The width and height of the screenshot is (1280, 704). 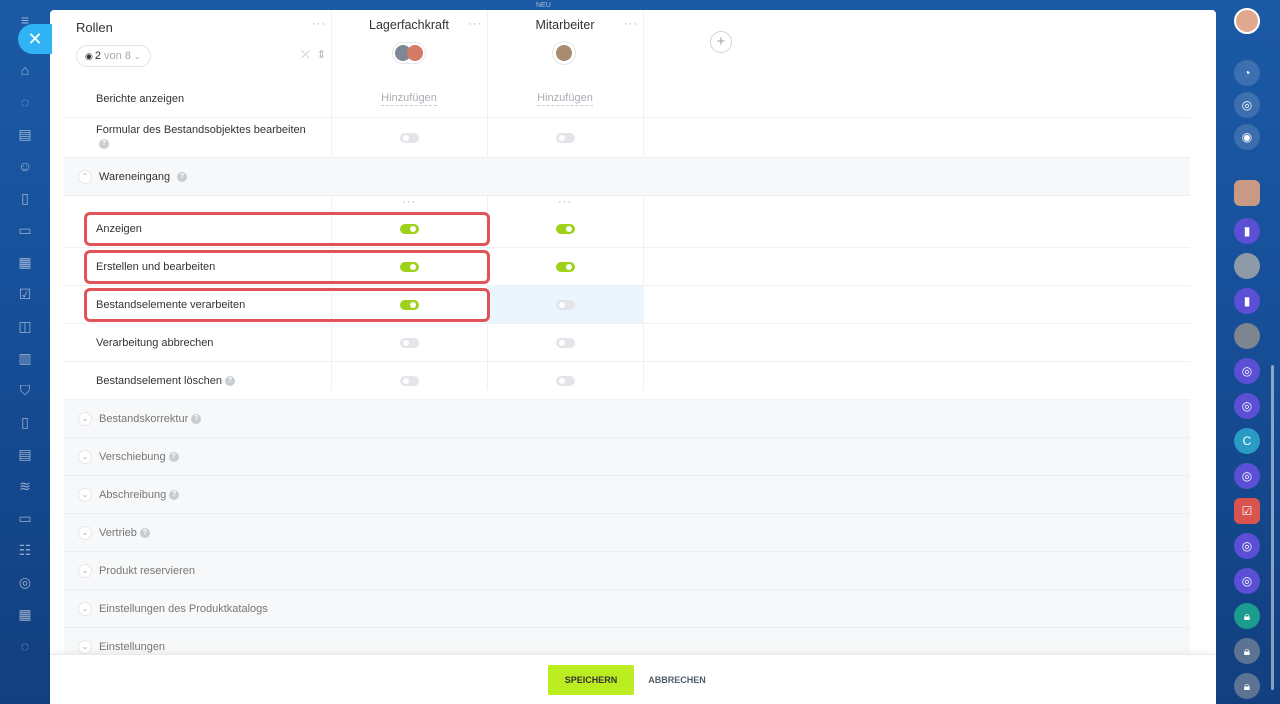 What do you see at coordinates (313, 55) in the screenshot?
I see `sort-control: ⤫ ⇕` at bounding box center [313, 55].